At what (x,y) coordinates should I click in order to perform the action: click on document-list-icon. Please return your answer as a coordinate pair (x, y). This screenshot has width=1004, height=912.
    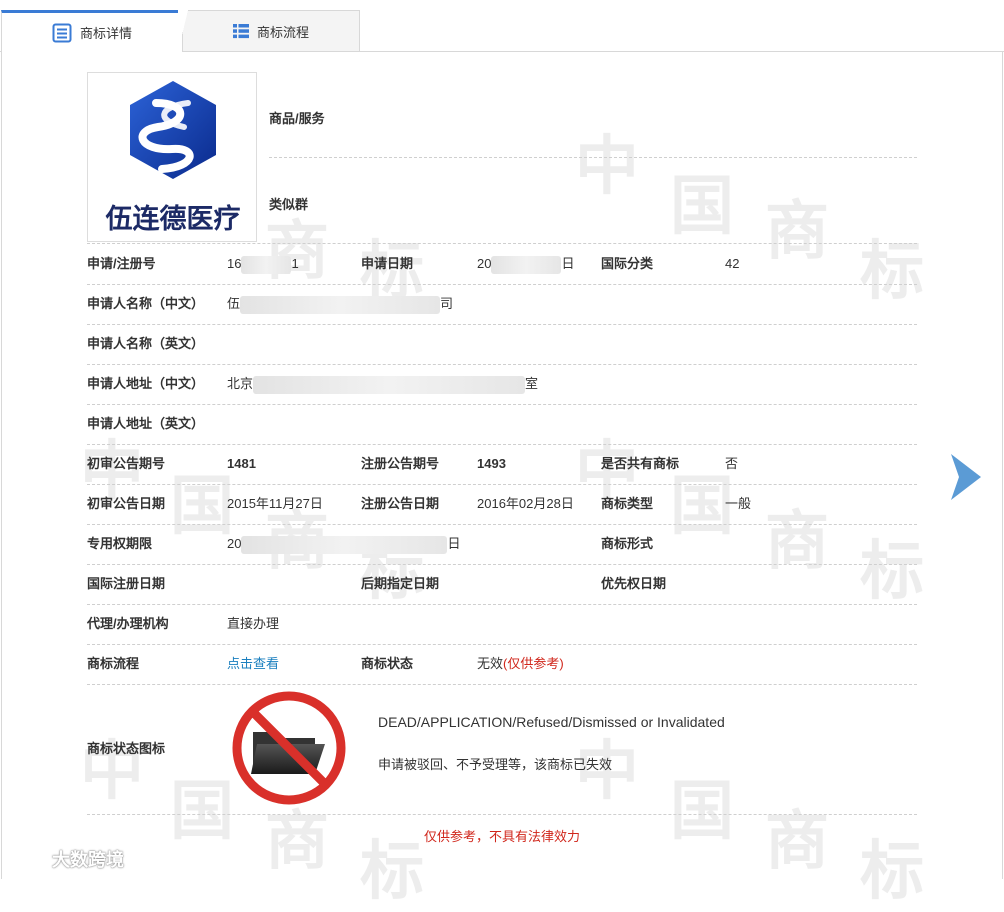
    Looking at the image, I should click on (62, 32).